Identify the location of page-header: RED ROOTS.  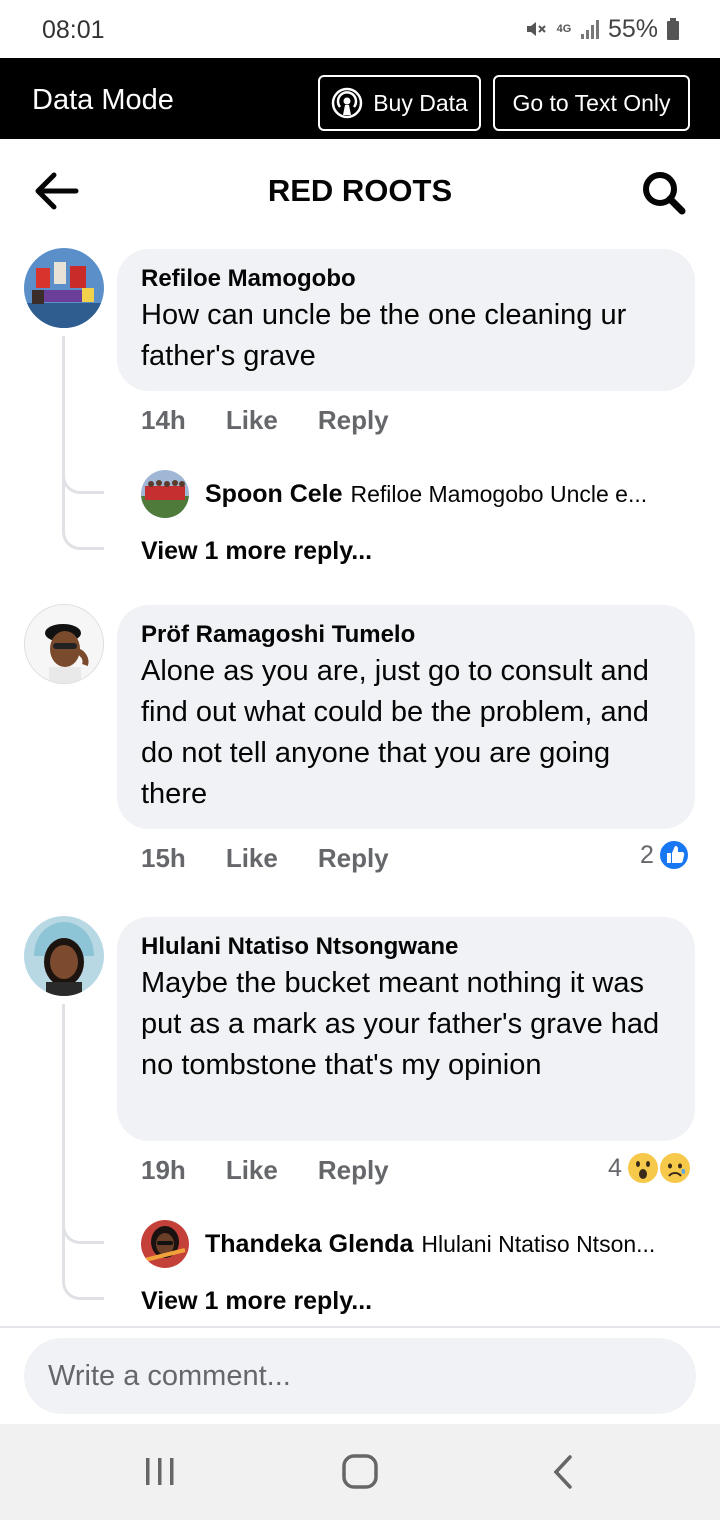
(360, 192).